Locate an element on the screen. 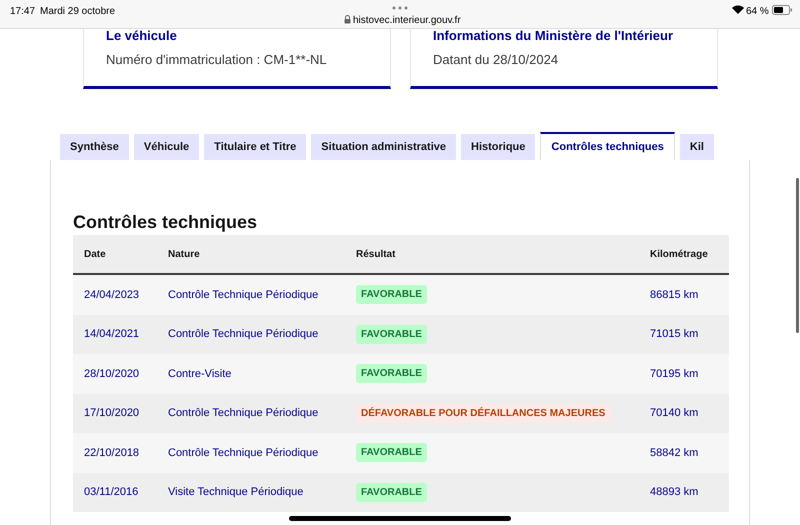 The width and height of the screenshot is (800, 525). date-cell-text: 17/10/2020 is located at coordinates (111, 413).